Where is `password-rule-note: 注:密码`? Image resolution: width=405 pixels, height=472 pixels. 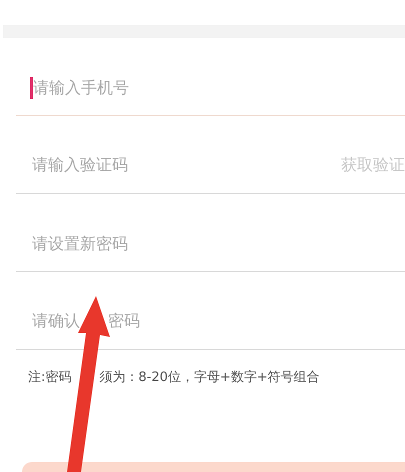 password-rule-note: 注:密码 is located at coordinates (50, 378).